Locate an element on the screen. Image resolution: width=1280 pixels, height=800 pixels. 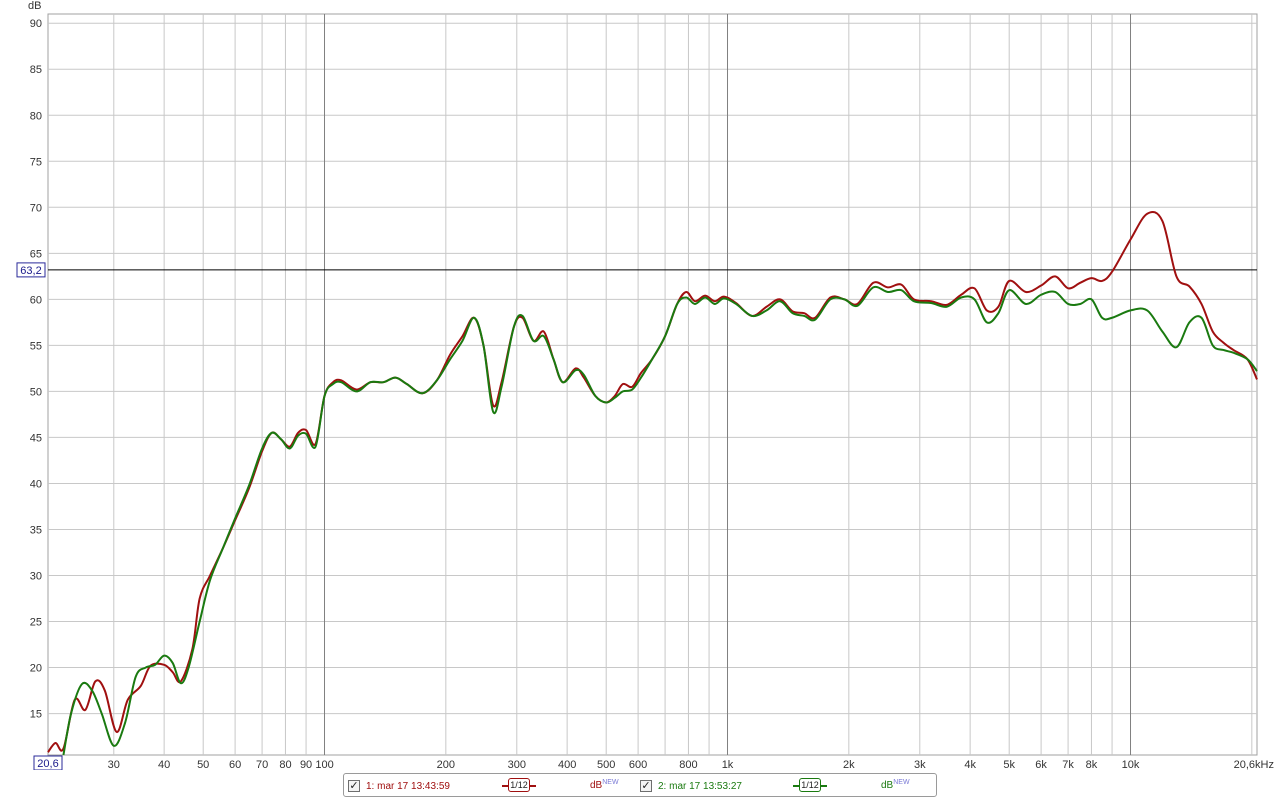
y-tick-label: 80 is located at coordinates (36, 116).